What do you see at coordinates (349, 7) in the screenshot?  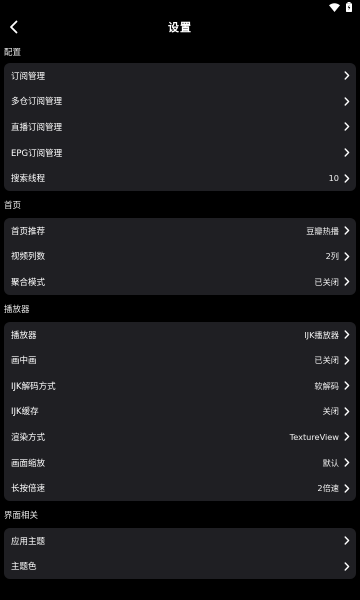 I see `battery-icon` at bounding box center [349, 7].